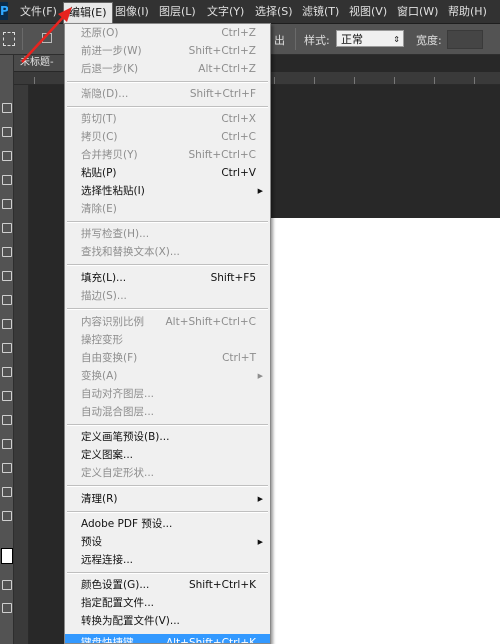  Describe the element at coordinates (102, 340) in the screenshot. I see `menu-item-label: 操控变形` at that location.